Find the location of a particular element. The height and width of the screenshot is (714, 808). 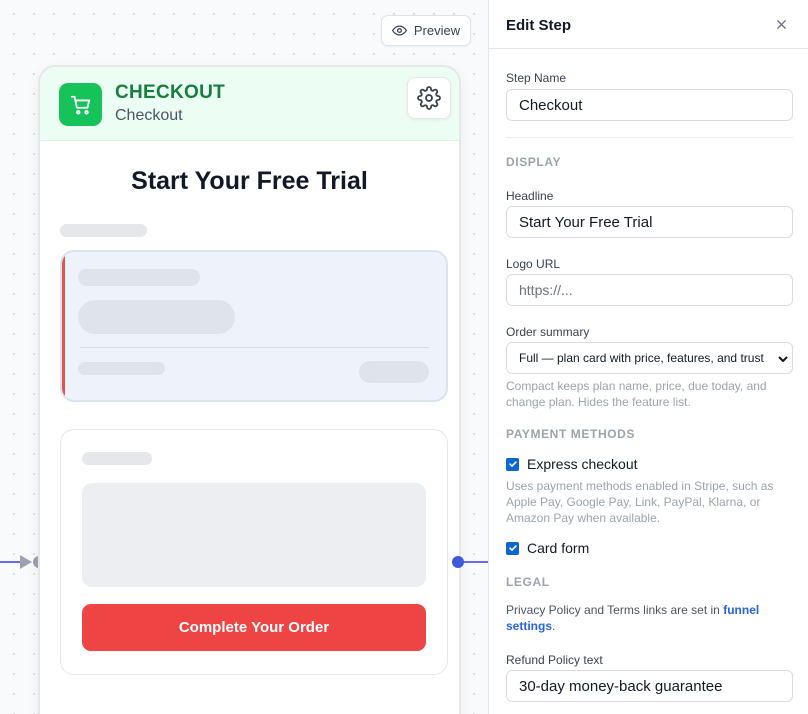

headline-label: Headline is located at coordinates (530, 196).